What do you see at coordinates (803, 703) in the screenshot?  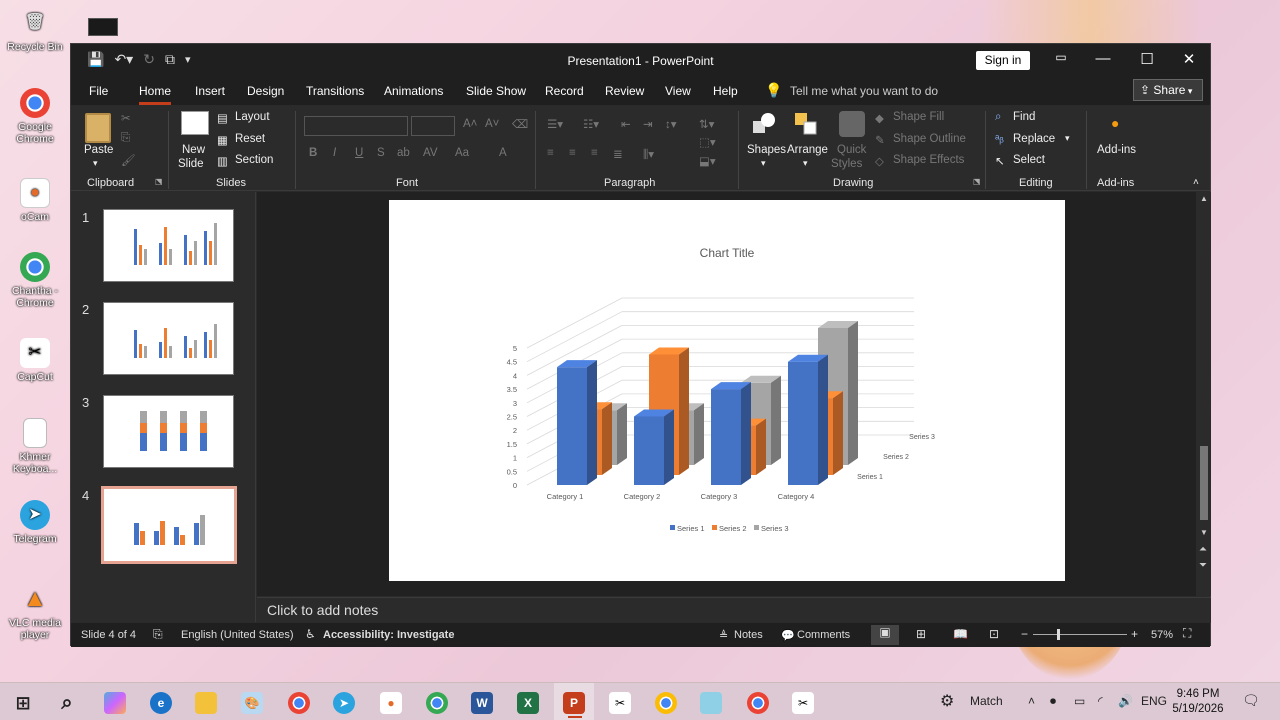 I see `capcut-taskbar-icon-2: ✂` at bounding box center [803, 703].